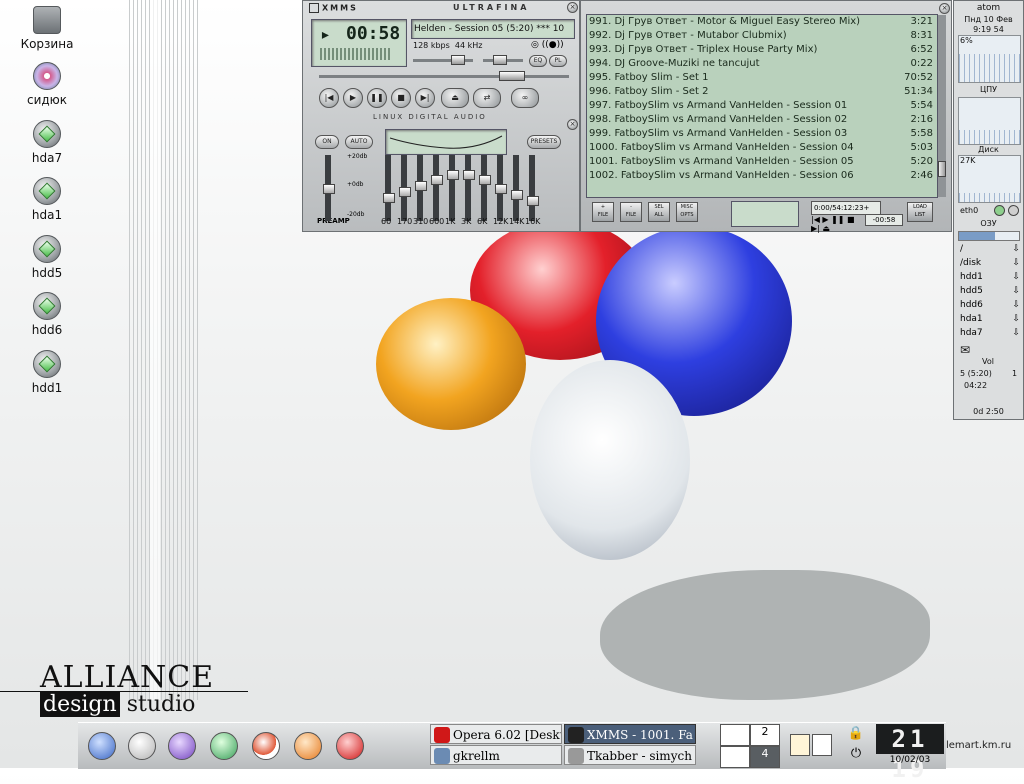 The height and width of the screenshot is (784, 1024). What do you see at coordinates (603, 212) in the screenshot?
I see `playlist-button-0: + FILE` at bounding box center [603, 212].